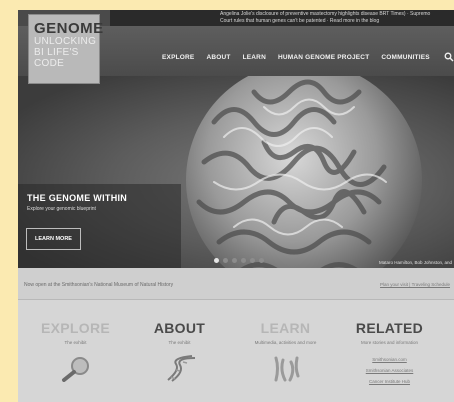 The height and width of the screenshot is (402, 454). I want to click on related-link: Cancer Institute Hub, so click(389, 381).